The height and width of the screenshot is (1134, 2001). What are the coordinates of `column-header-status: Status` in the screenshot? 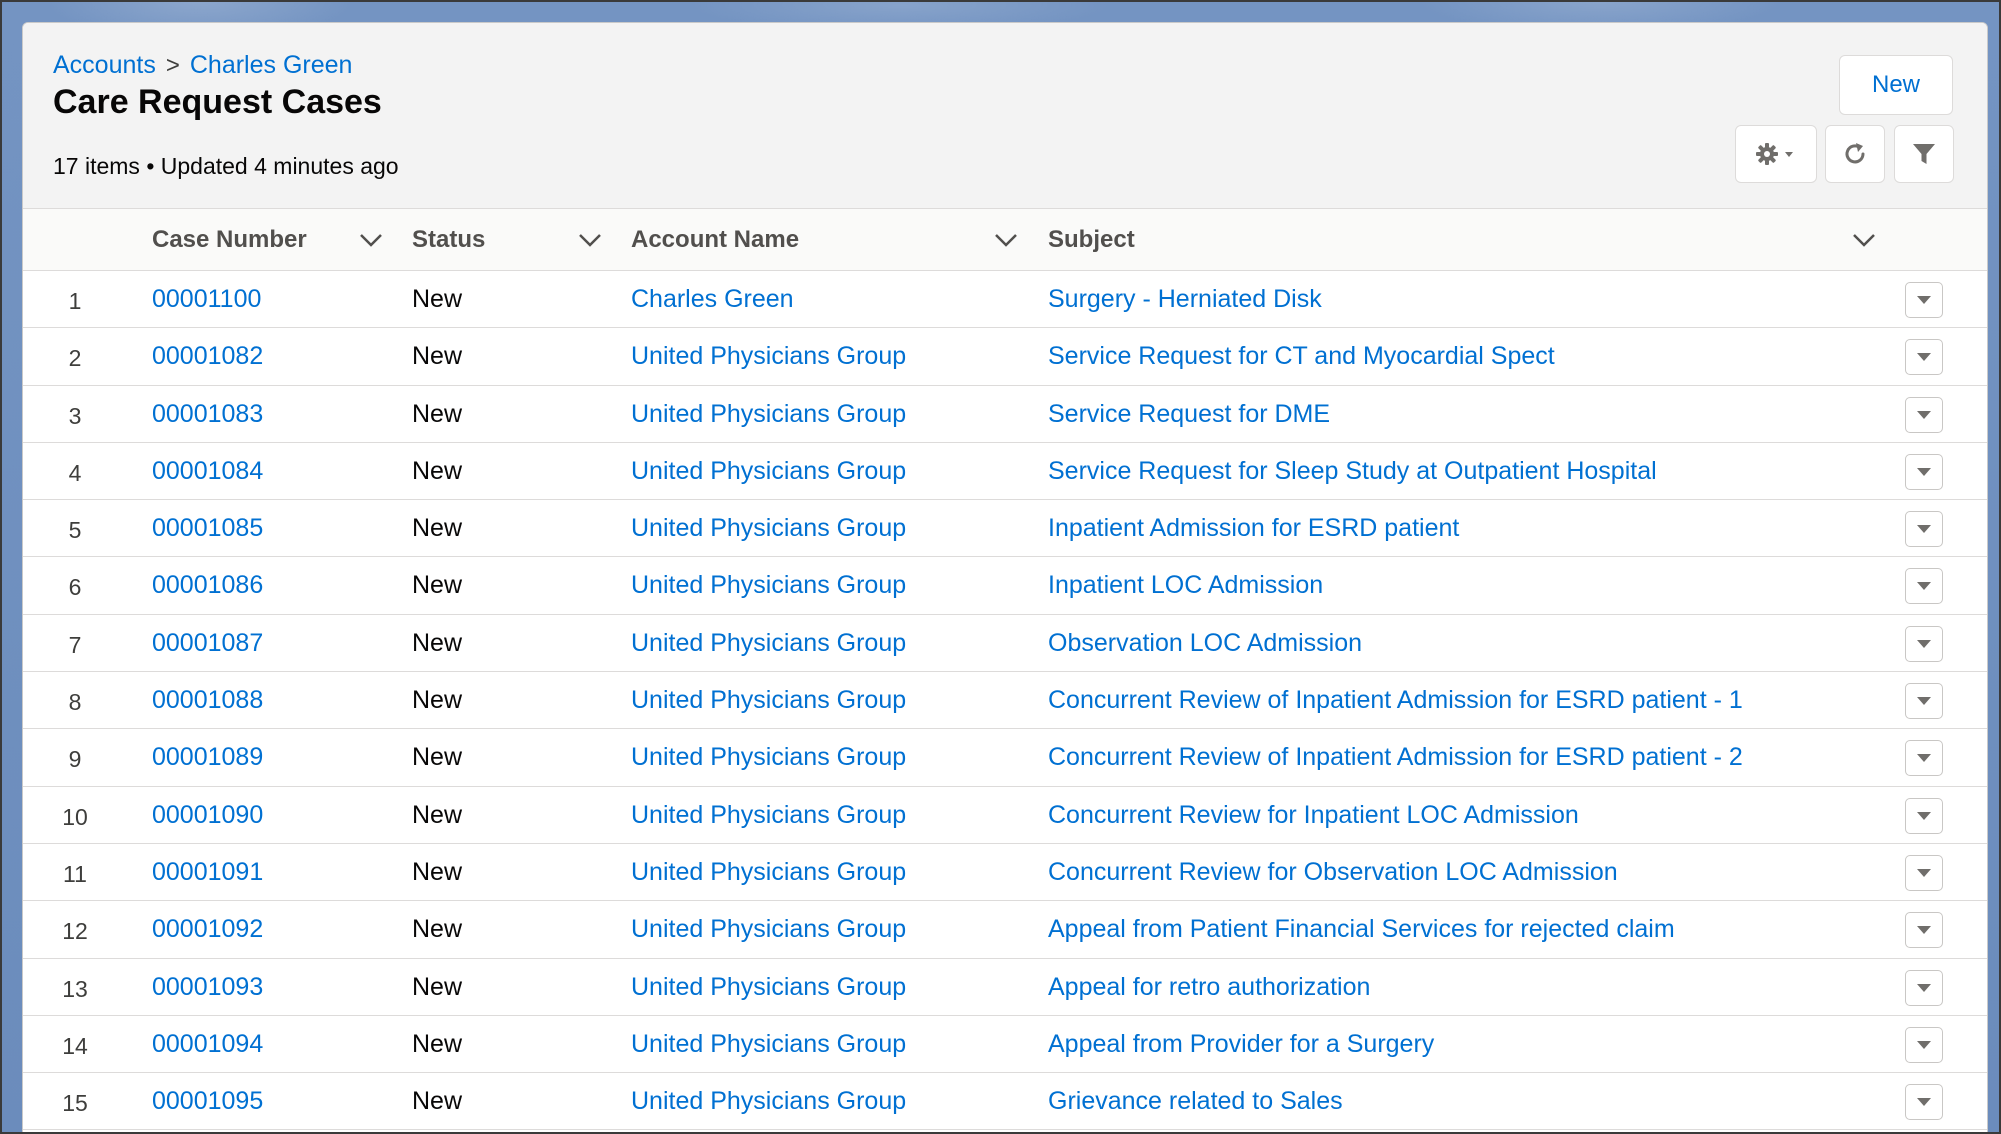 It's located at (448, 240).